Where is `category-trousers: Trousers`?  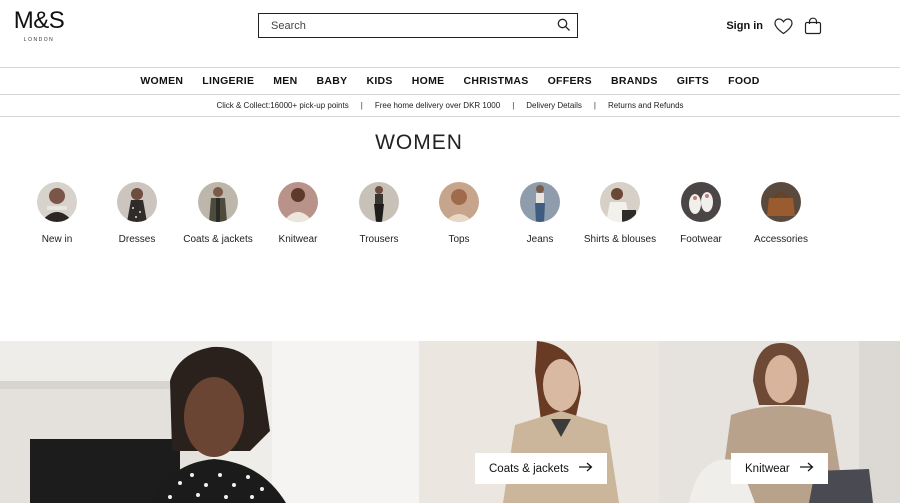
category-trousers: Trousers is located at coordinates (379, 214).